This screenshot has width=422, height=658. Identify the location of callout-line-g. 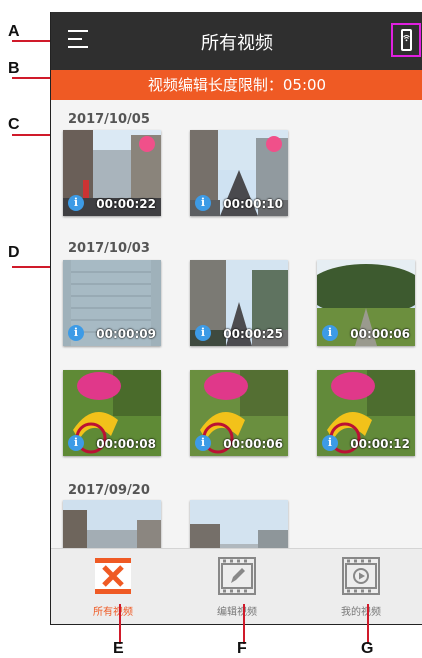
(368, 624).